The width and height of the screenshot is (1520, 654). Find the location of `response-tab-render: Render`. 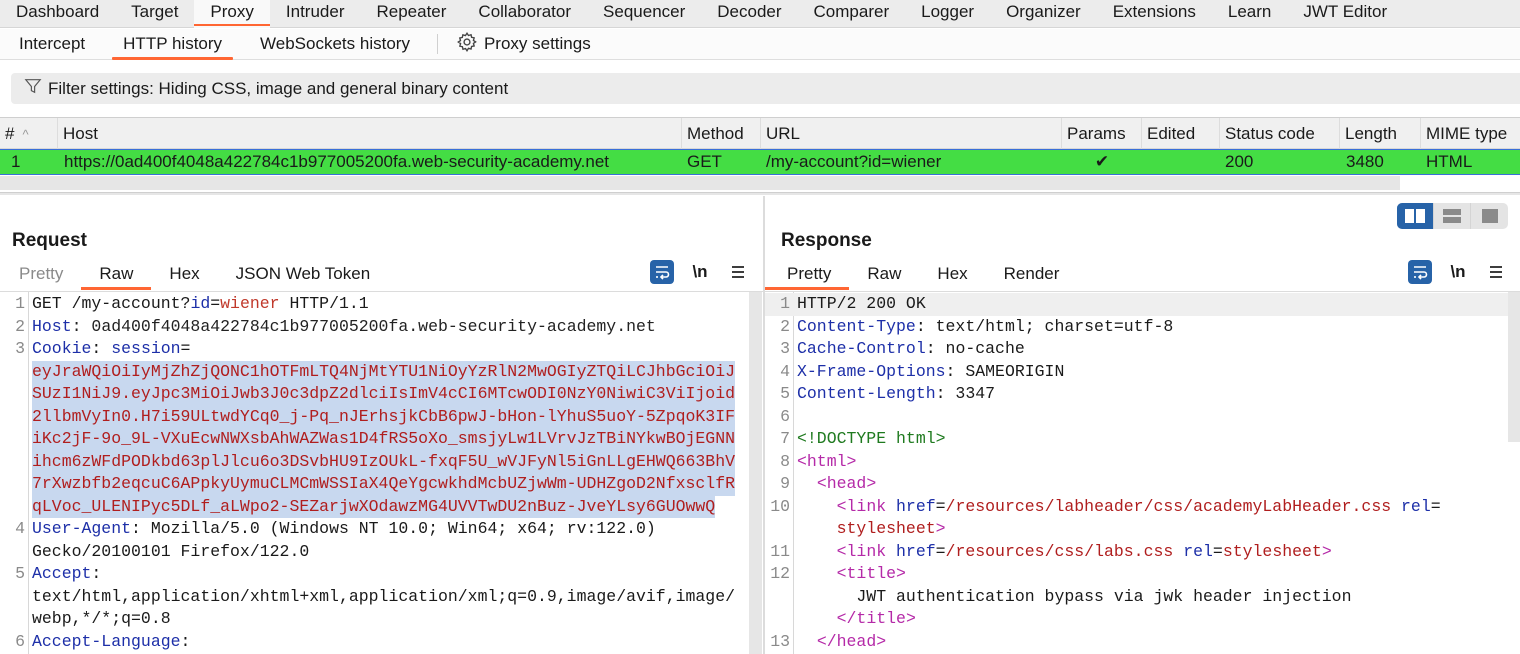

response-tab-render: Render is located at coordinates (1032, 274).